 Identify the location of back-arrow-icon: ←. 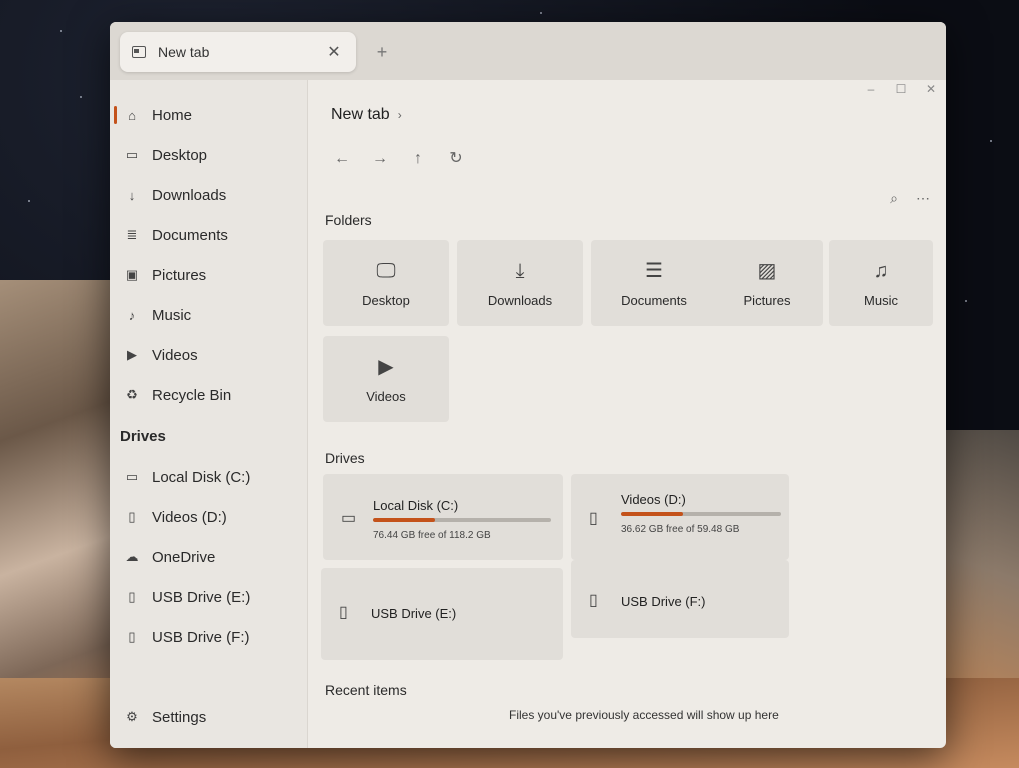
(342, 159).